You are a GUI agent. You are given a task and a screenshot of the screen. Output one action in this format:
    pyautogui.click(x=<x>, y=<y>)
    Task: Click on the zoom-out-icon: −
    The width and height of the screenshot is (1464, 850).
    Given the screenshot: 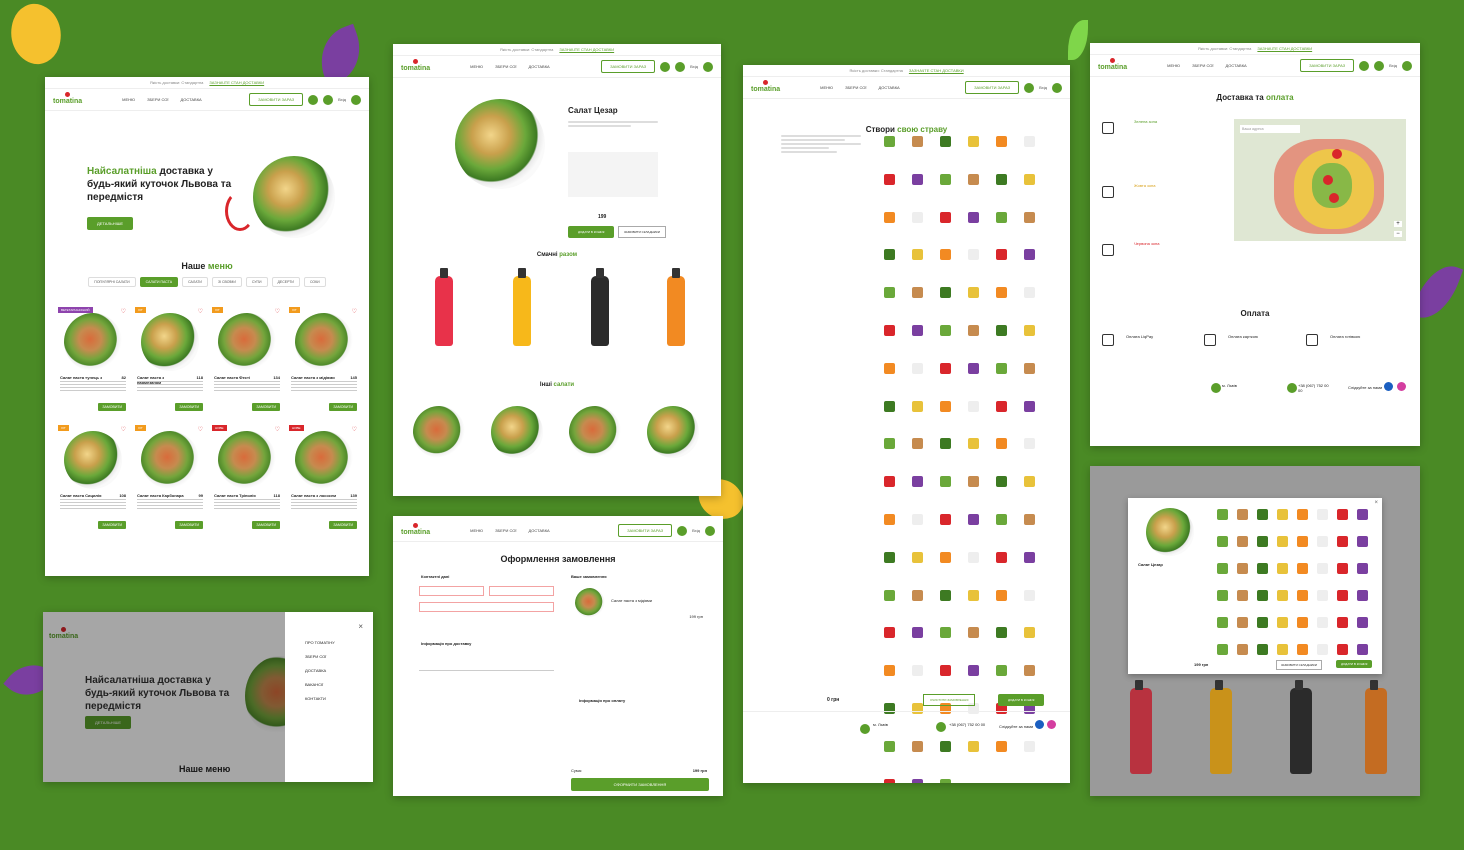 What is the action you would take?
    pyautogui.click(x=1398, y=234)
    